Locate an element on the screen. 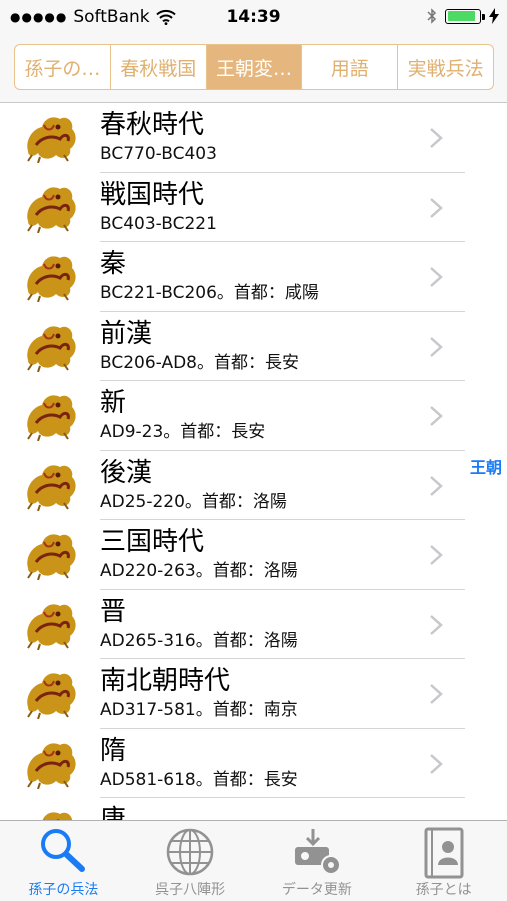 This screenshot has height=901, width=507. category-segmented-control: 孫子の… 春秋戦国 王朝変… 用語 実戦兵法 is located at coordinates (254, 67).